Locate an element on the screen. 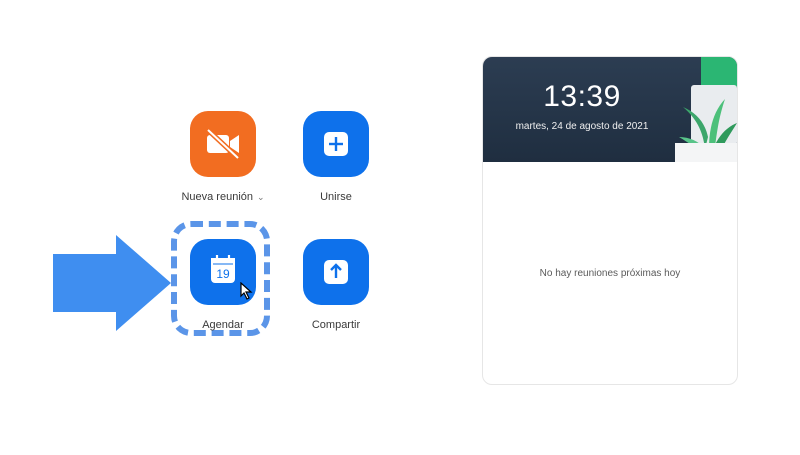  share-up-arrow-icon is located at coordinates (336, 272).